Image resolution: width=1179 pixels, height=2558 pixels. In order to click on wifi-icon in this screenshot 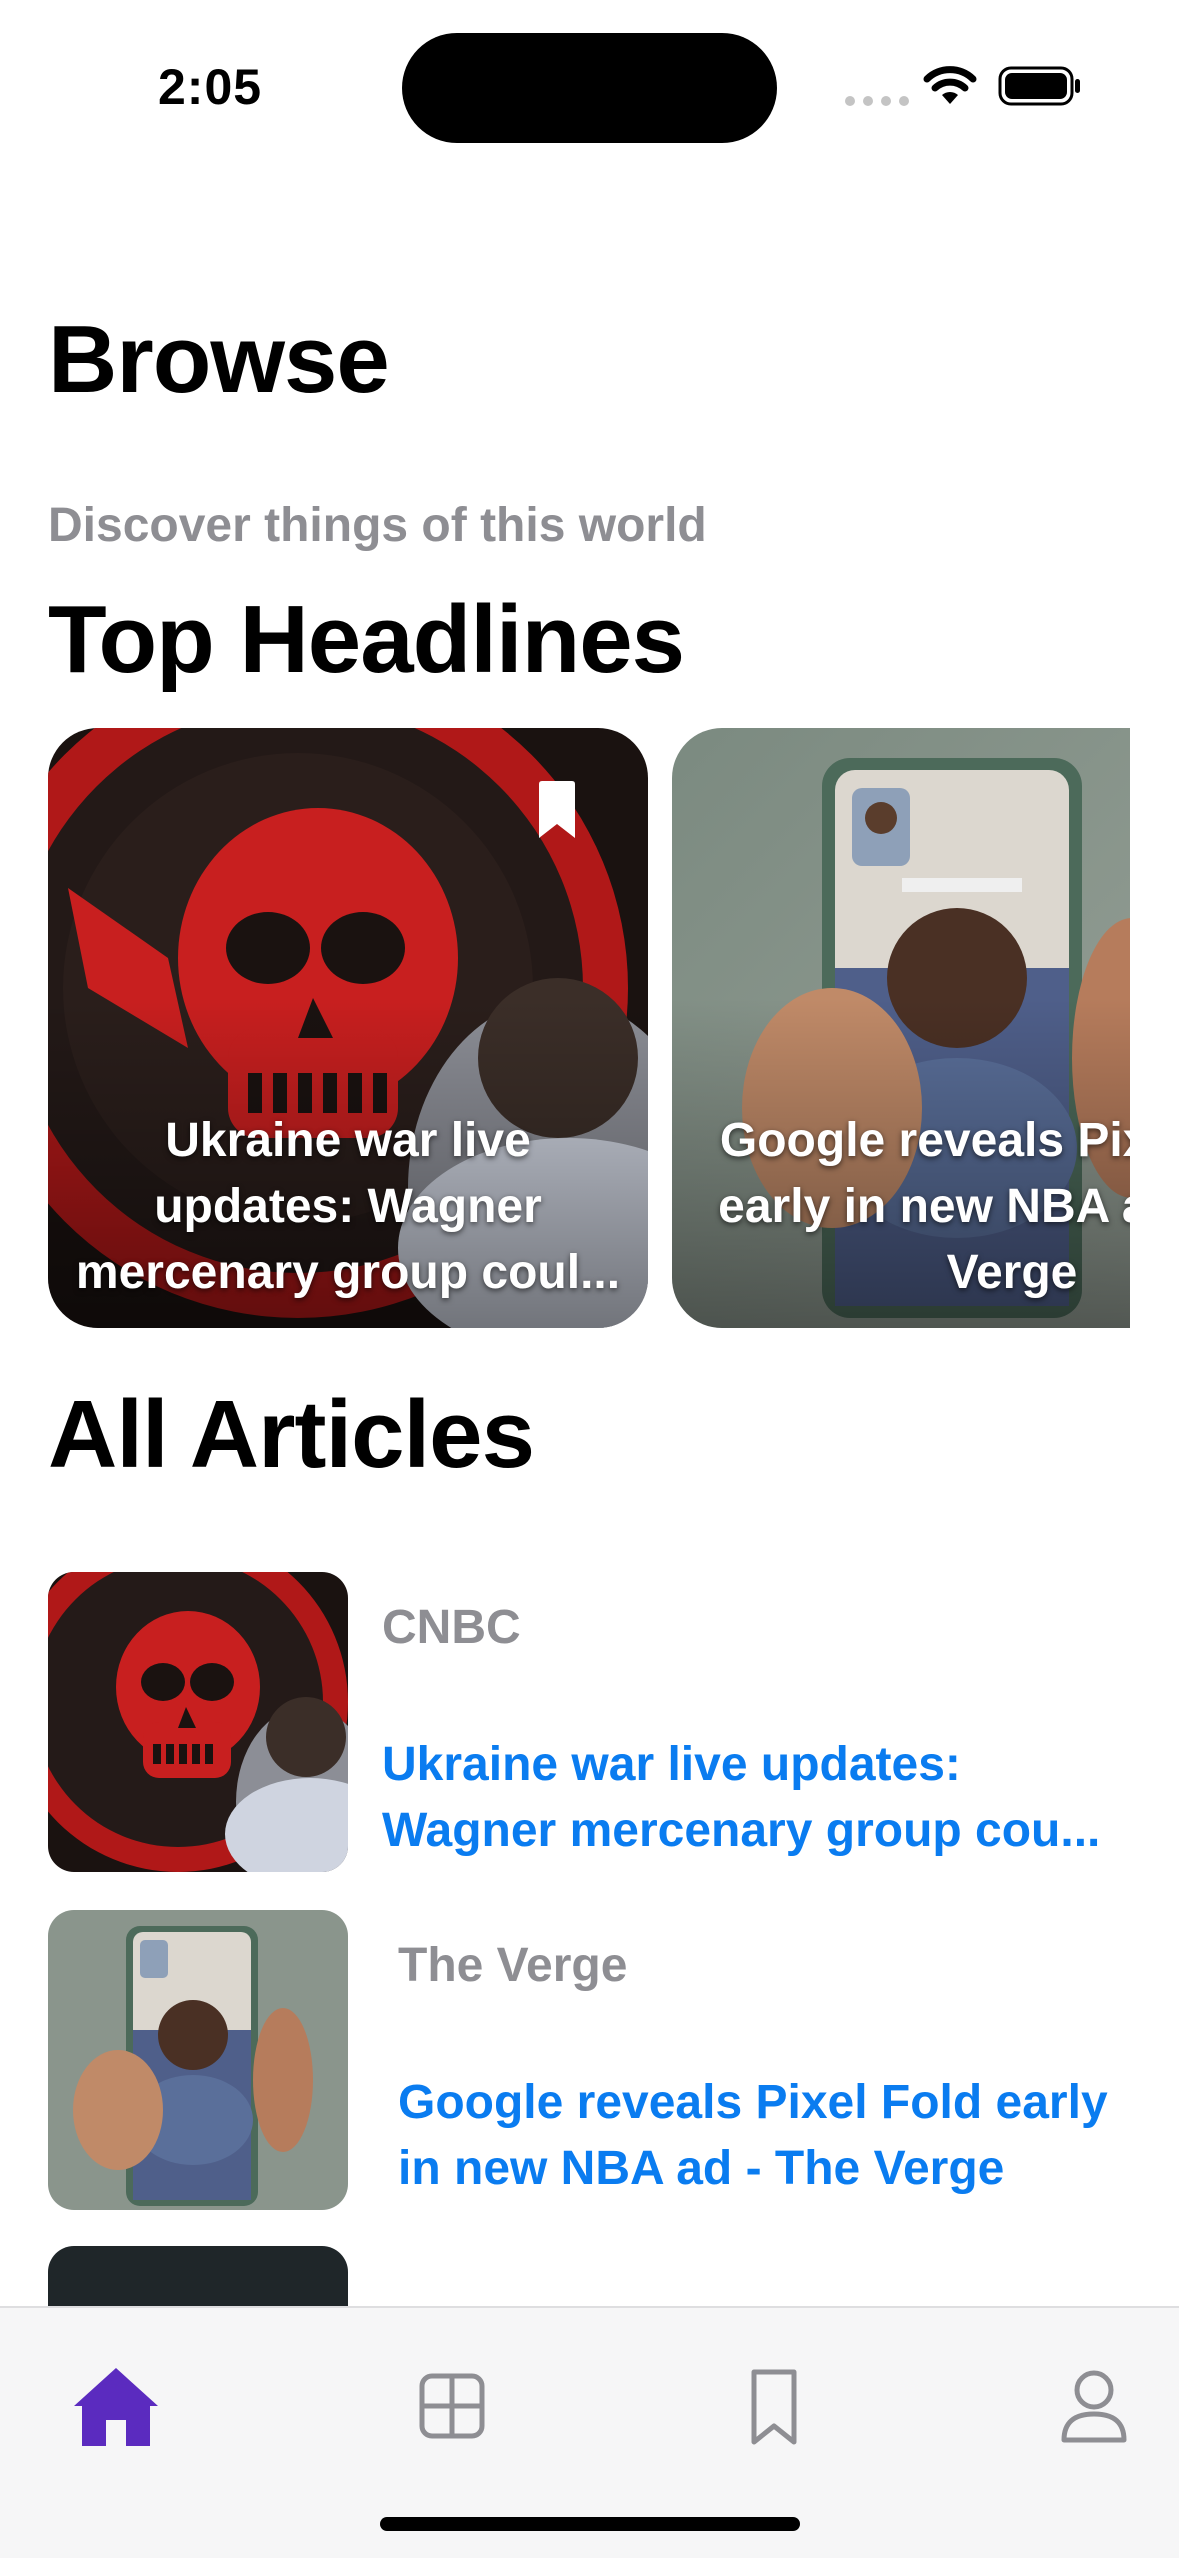, I will do `click(950, 85)`.